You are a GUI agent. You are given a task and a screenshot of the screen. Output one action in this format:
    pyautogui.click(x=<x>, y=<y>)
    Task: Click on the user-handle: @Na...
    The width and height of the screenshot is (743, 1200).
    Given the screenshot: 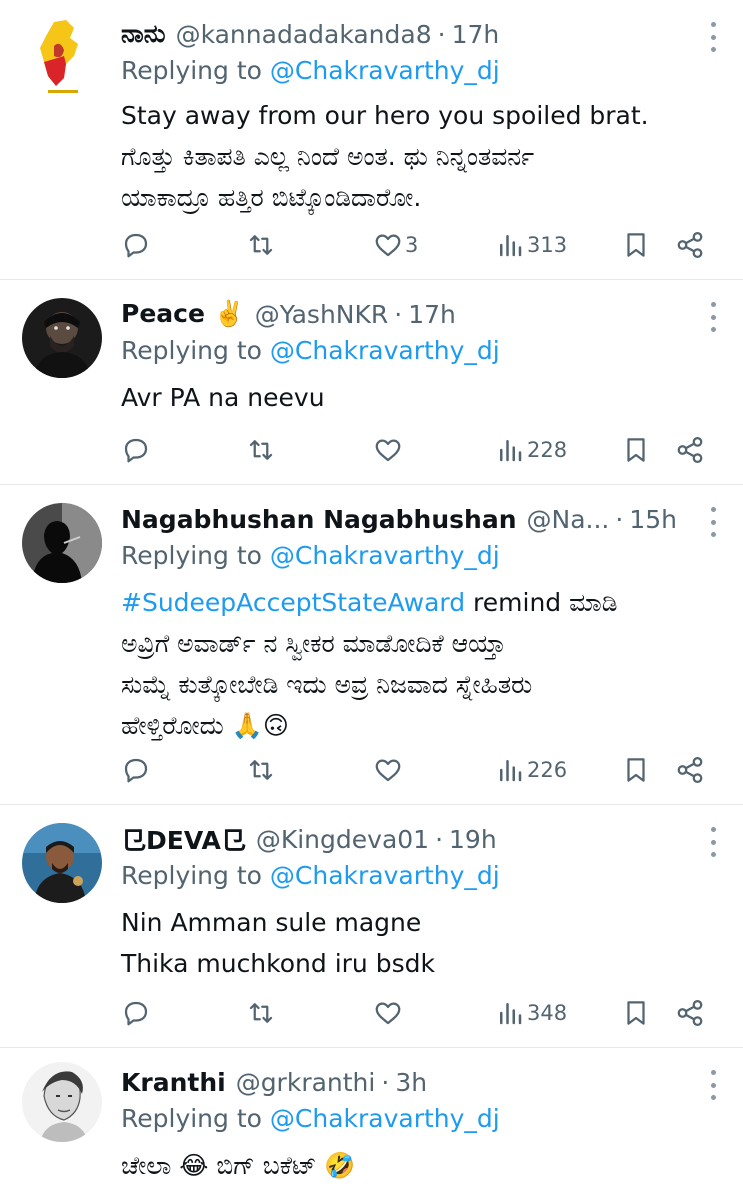 What is the action you would take?
    pyautogui.click(x=568, y=519)
    